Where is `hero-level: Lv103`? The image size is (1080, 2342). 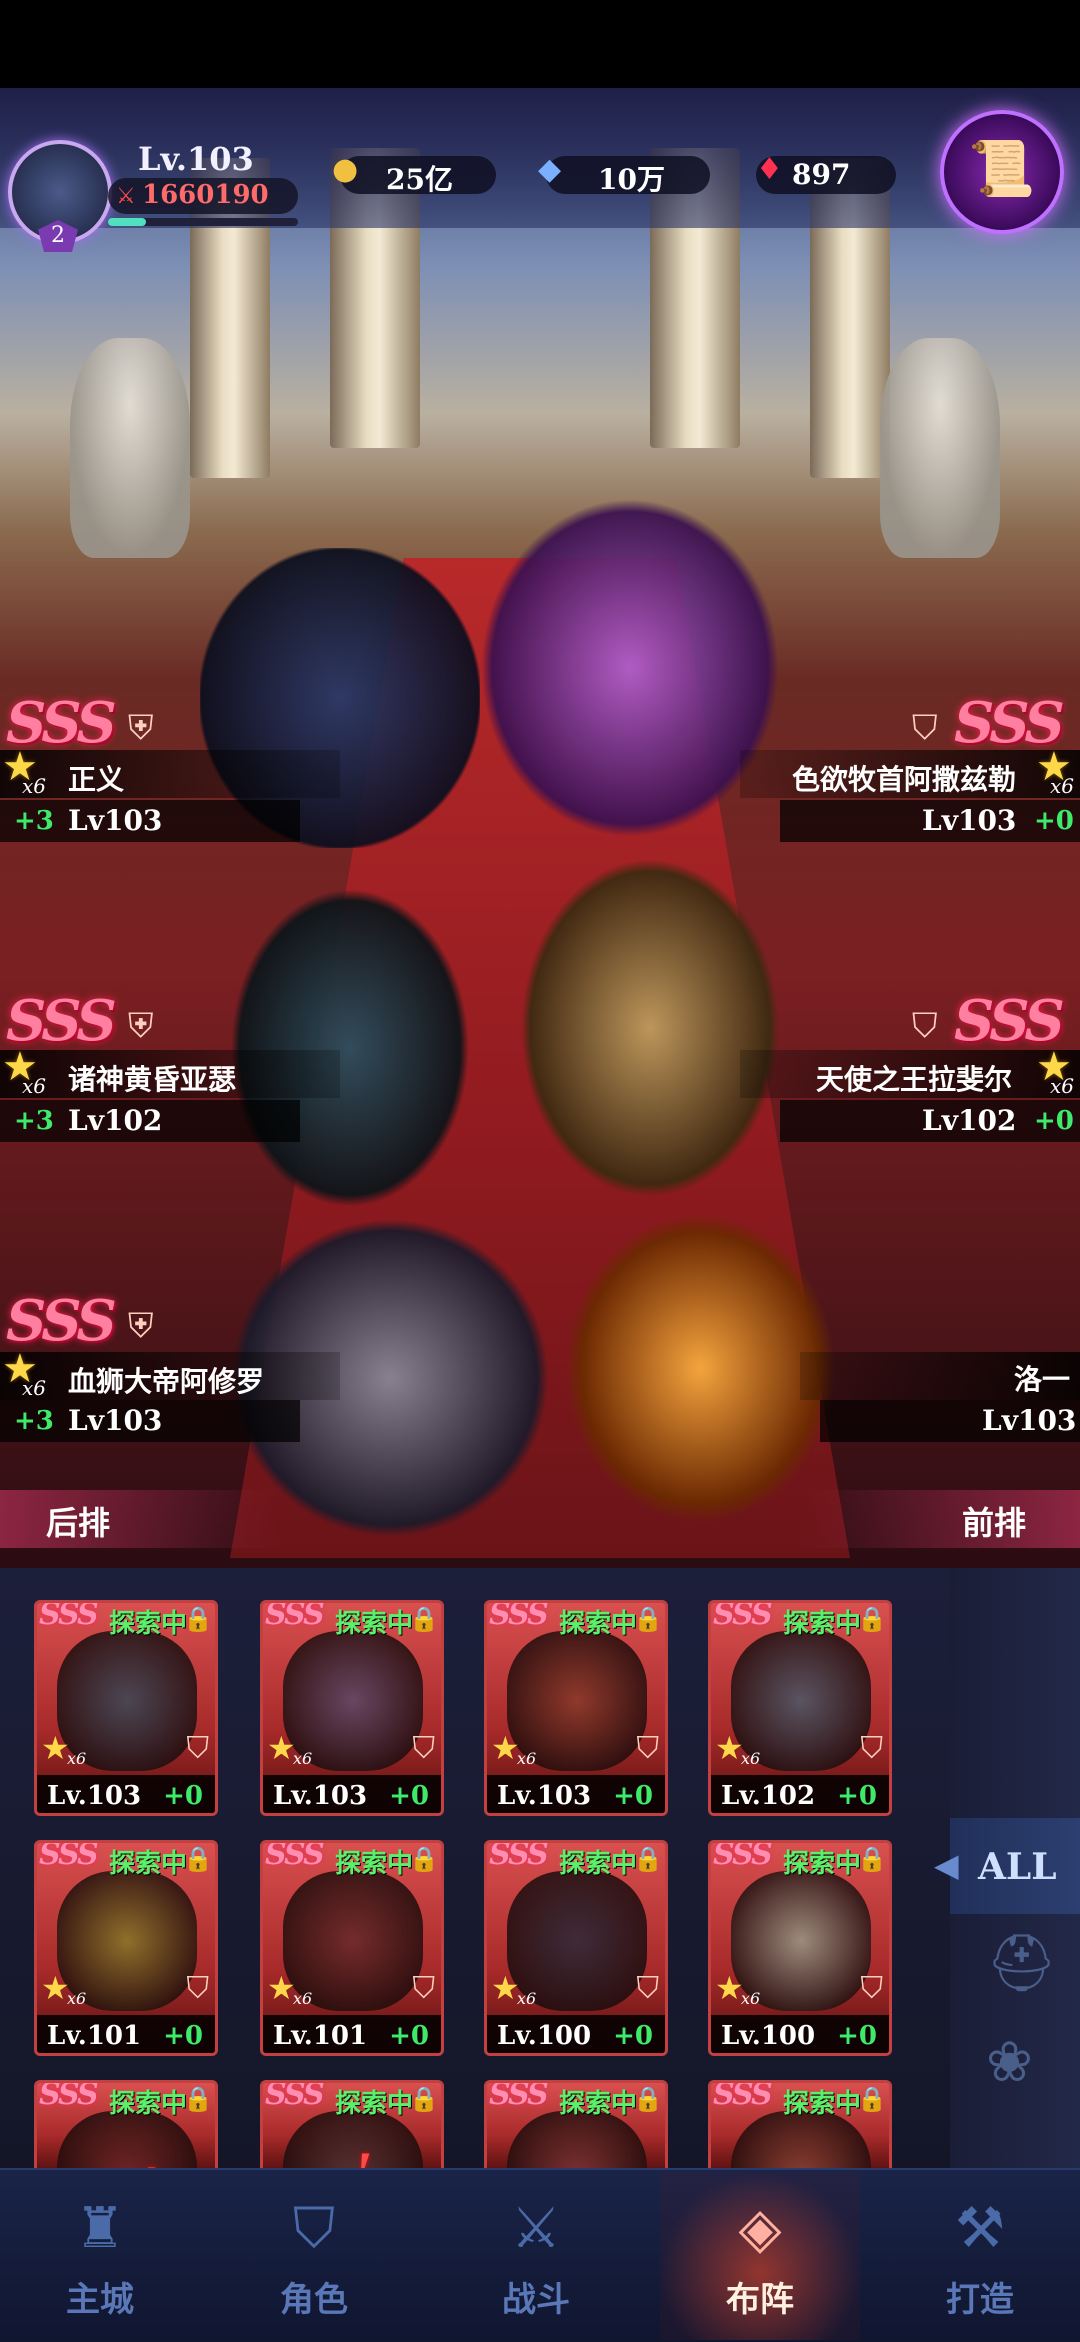
hero-level: Lv103 is located at coordinates (969, 820).